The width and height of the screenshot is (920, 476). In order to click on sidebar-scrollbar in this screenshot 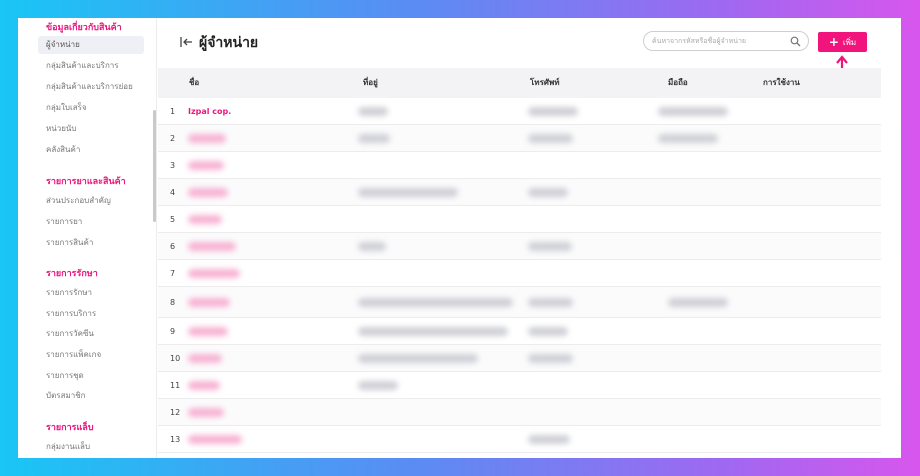, I will do `click(154, 166)`.